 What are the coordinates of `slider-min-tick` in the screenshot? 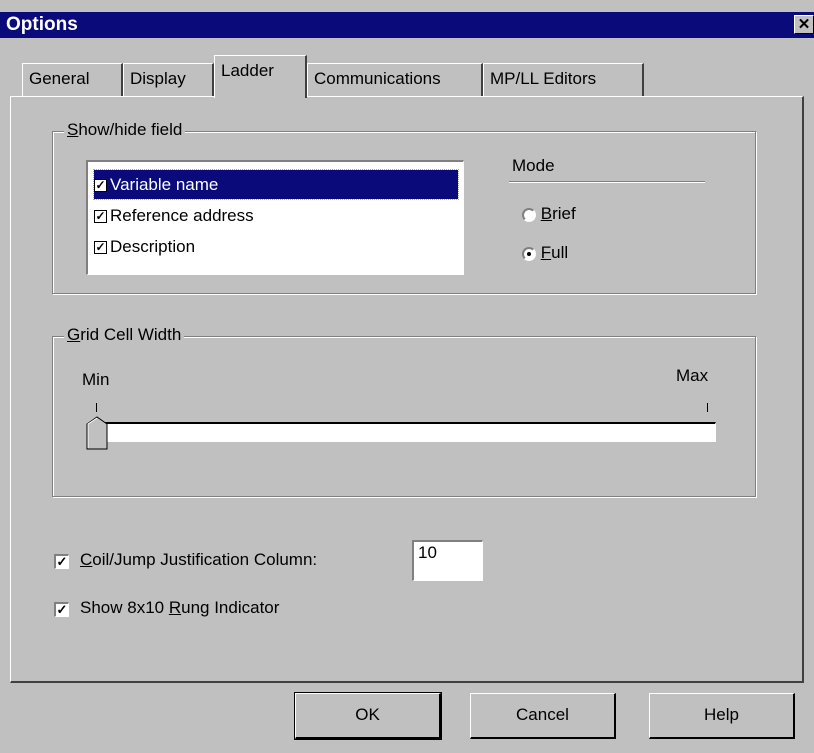 It's located at (96, 407).